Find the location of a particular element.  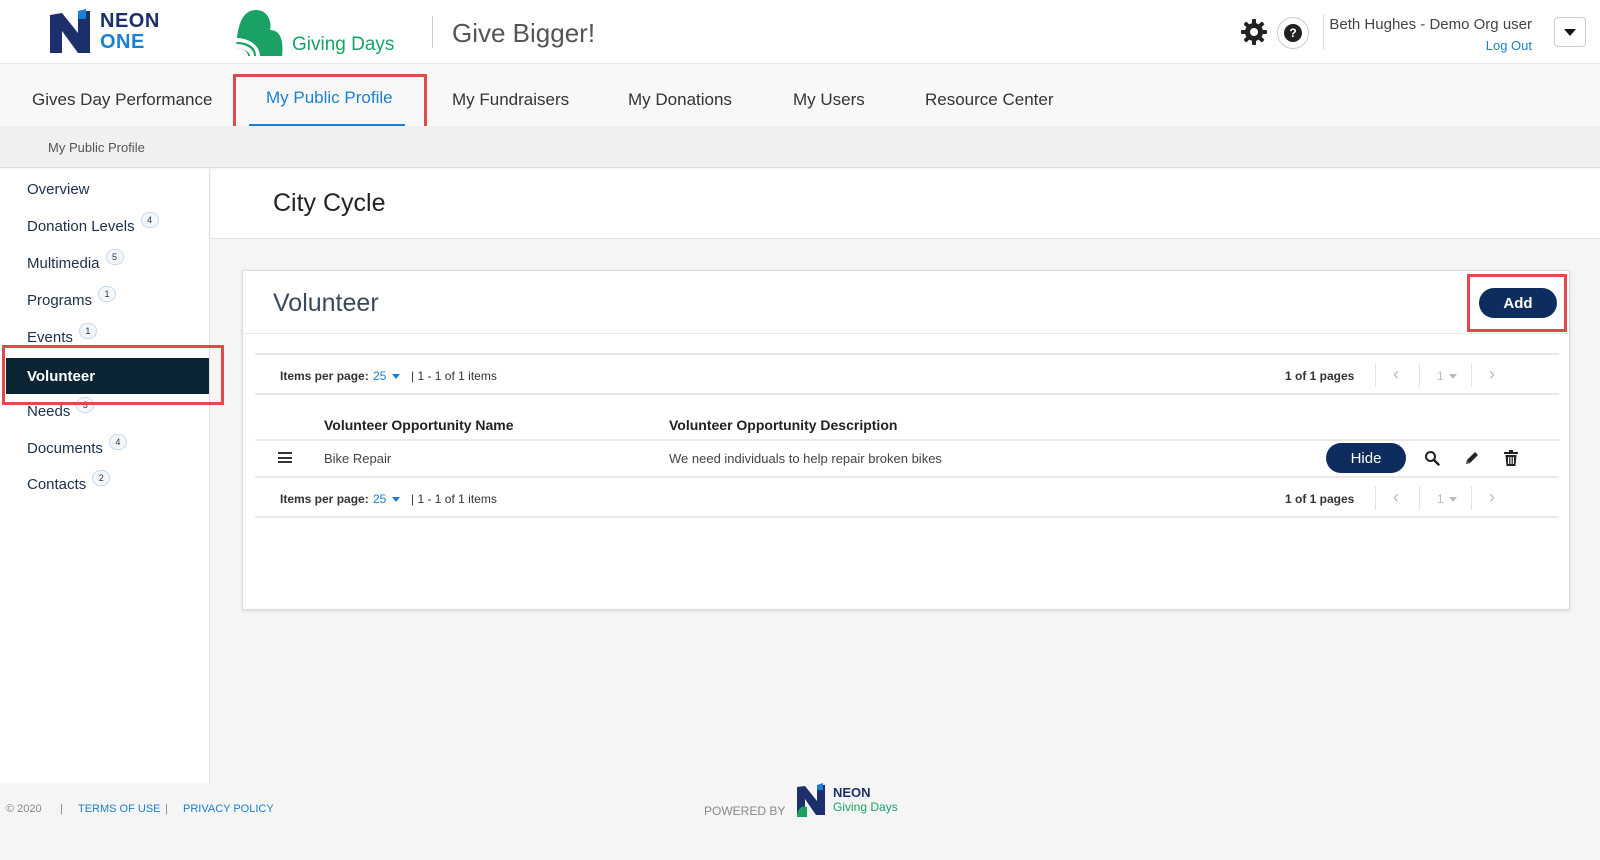

giving-days-mark-icon is located at coordinates (259, 33).